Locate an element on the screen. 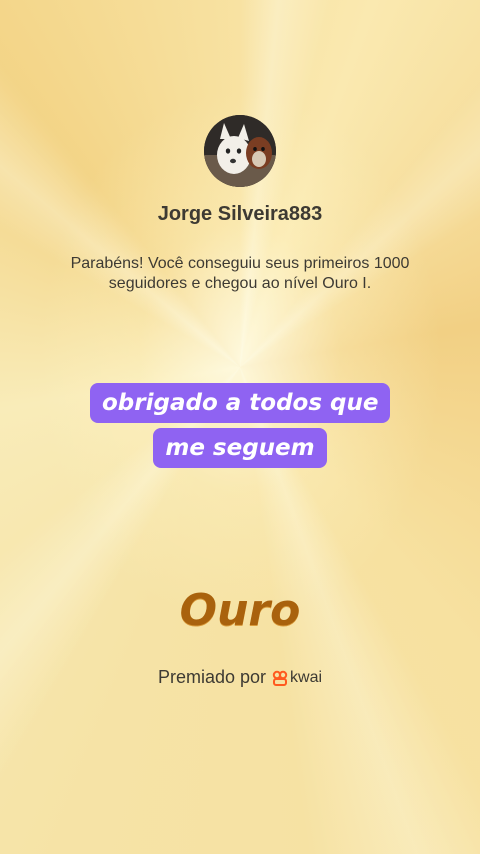 The image size is (480, 854). caption-text: obrigado a todos que me seguem is located at coordinates (240, 425).